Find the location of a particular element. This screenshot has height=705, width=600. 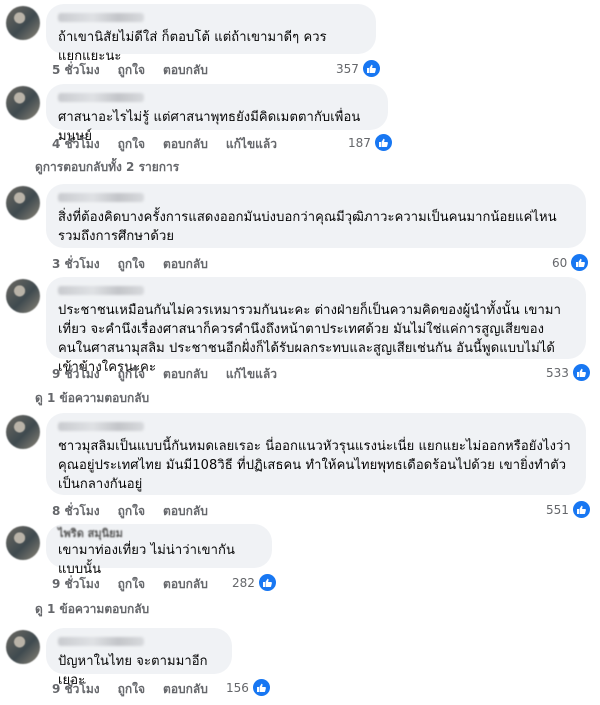

like-count: 187 is located at coordinates (370, 142).